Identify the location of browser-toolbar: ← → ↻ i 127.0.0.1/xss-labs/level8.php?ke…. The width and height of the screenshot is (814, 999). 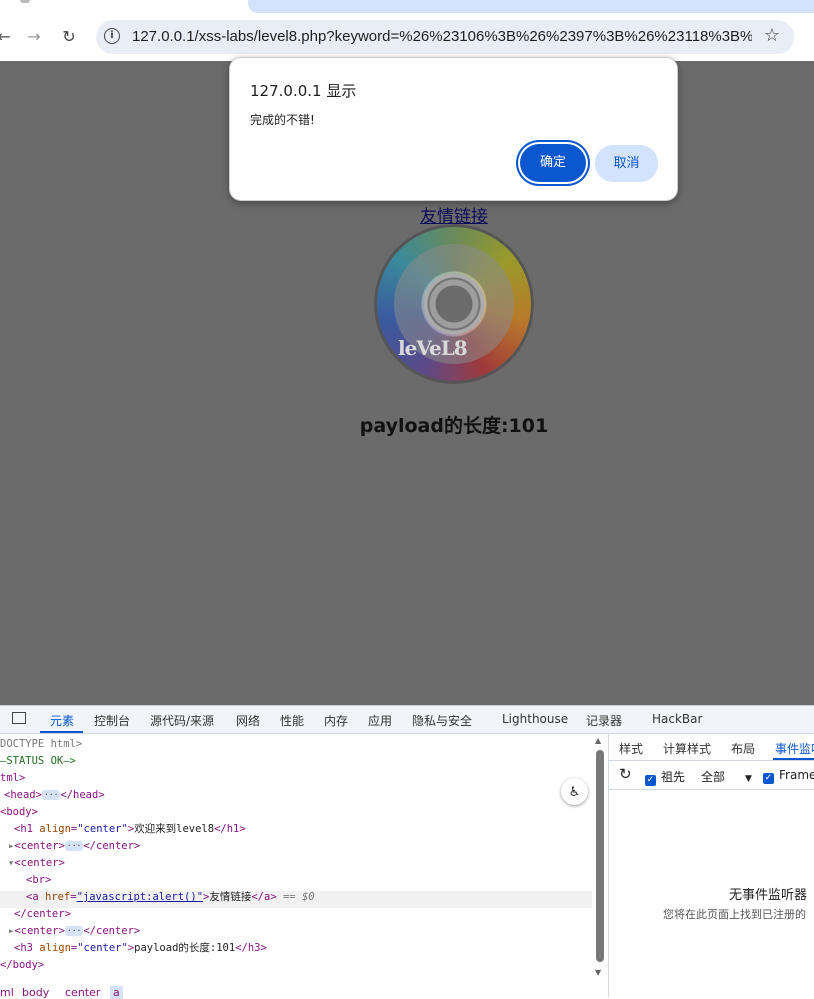
(407, 37).